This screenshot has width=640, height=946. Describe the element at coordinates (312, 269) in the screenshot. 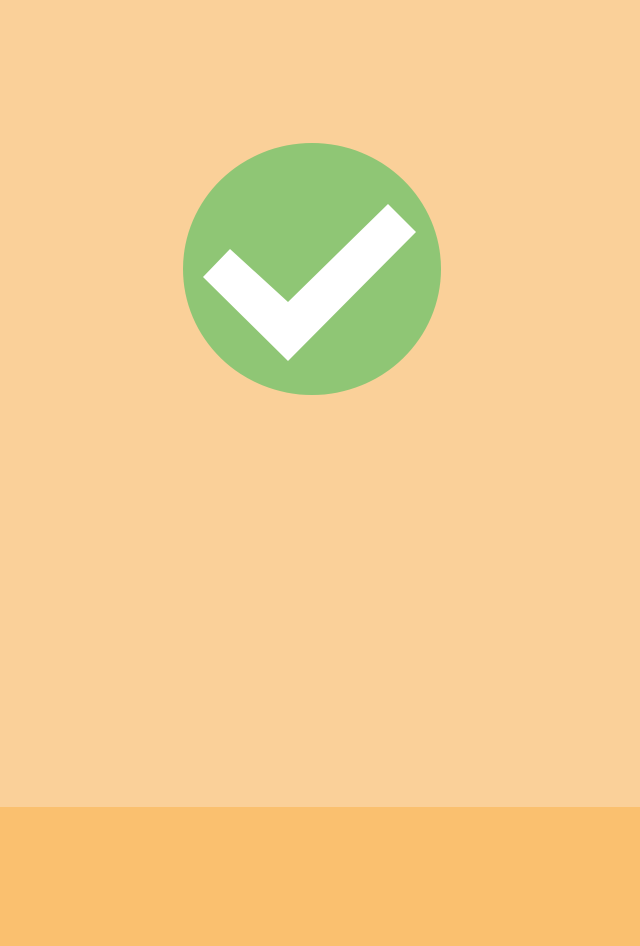

I see `checkmark-success-icon` at that location.